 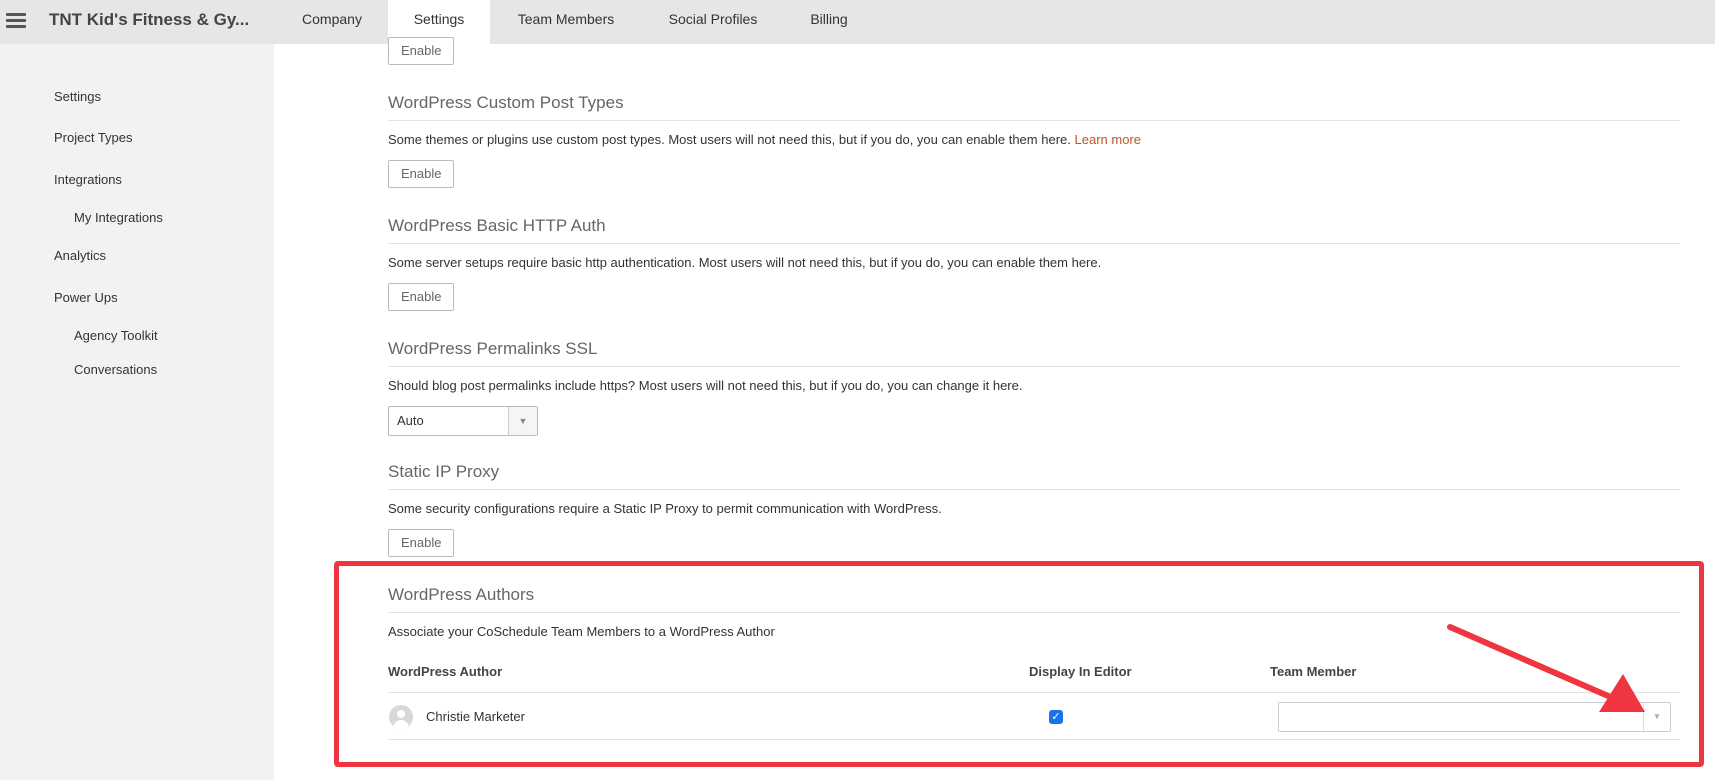 What do you see at coordinates (1034, 107) in the screenshot?
I see `section-title-custom-post-types: WordPress Custom Post Types` at bounding box center [1034, 107].